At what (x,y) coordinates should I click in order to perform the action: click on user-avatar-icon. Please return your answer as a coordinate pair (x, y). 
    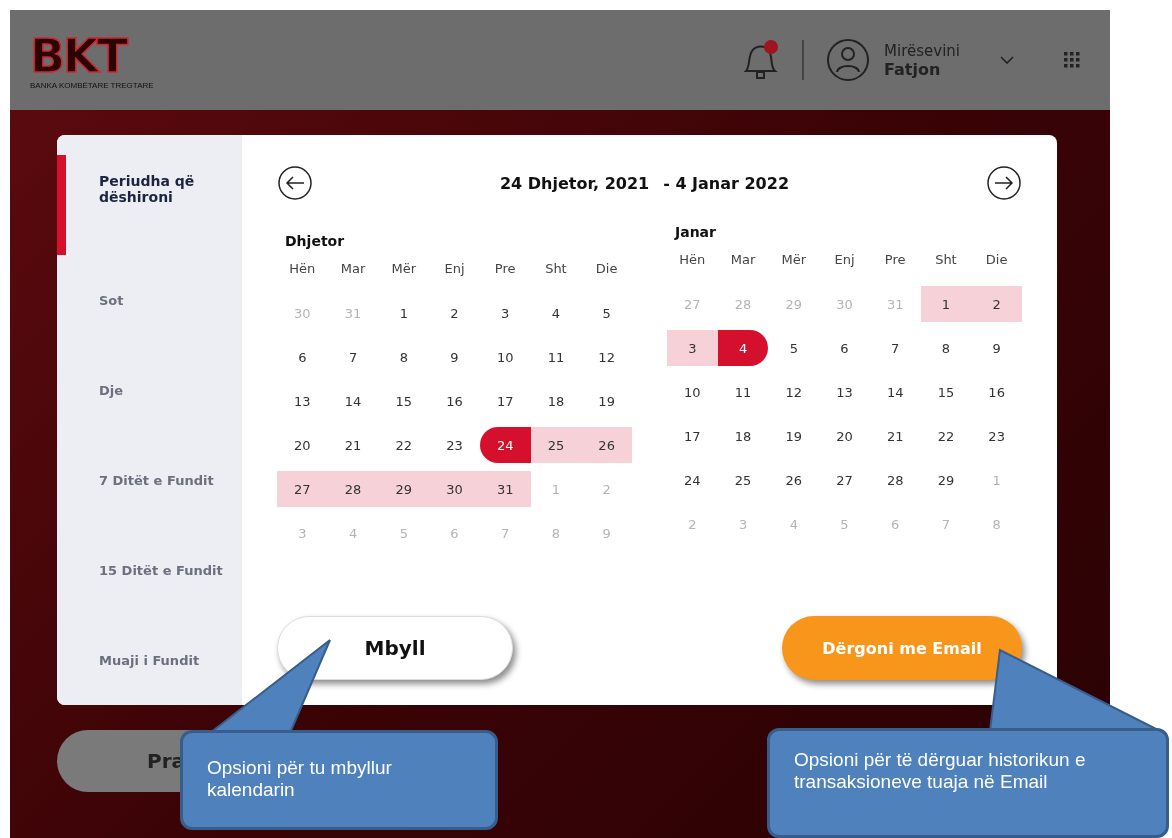
    Looking at the image, I should click on (848, 60).